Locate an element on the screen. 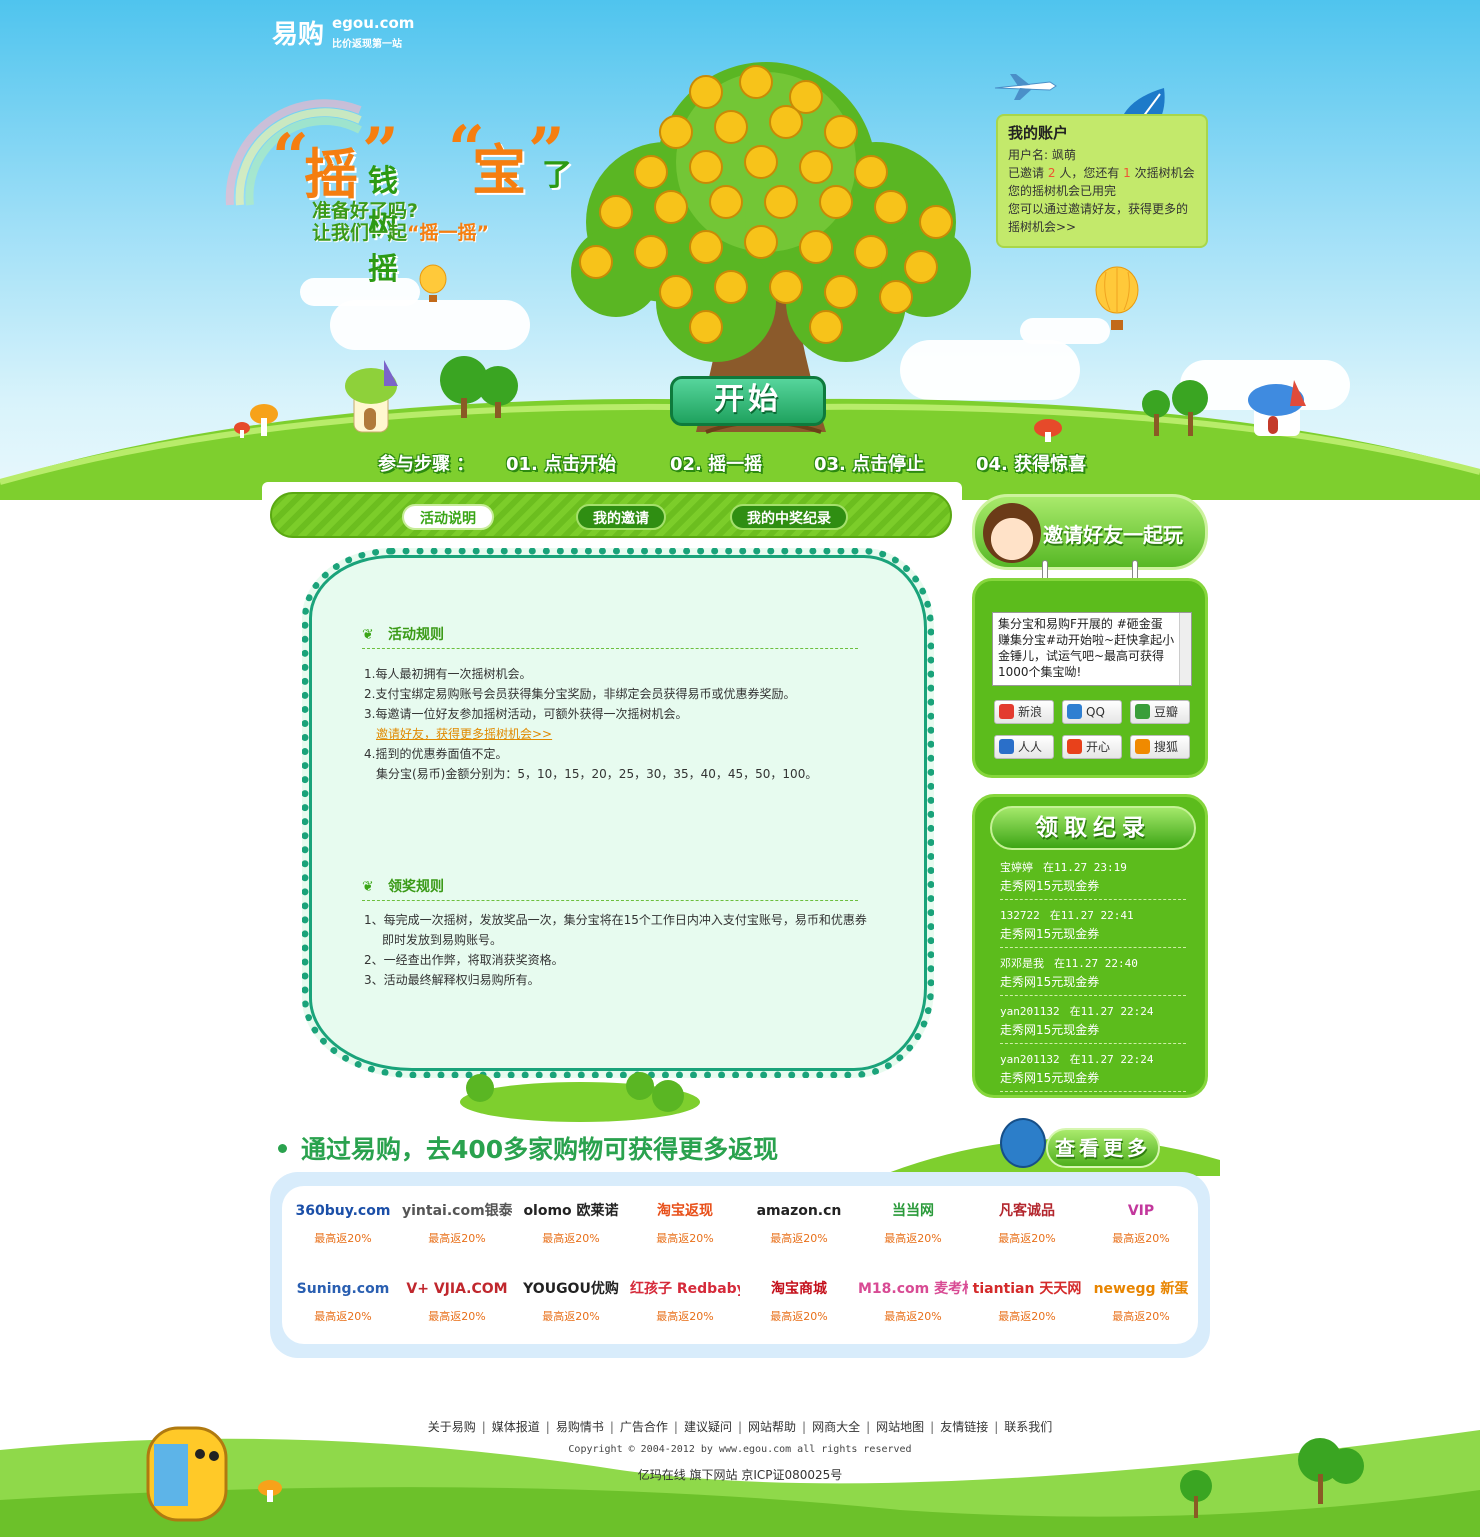 The image size is (1480, 1537). share-label: 人人 is located at coordinates (1030, 747).